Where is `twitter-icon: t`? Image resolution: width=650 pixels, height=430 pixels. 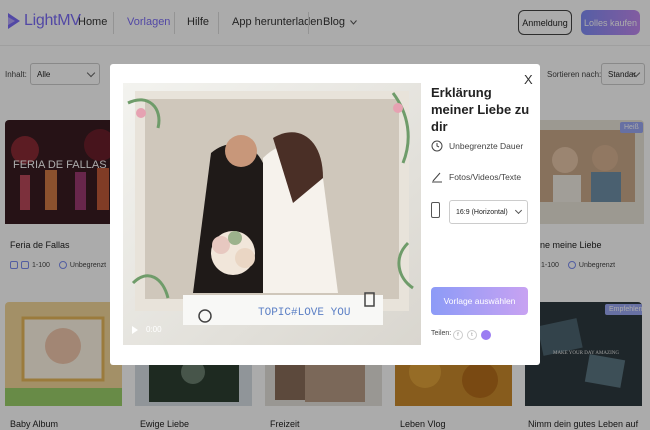 twitter-icon: t is located at coordinates (472, 335).